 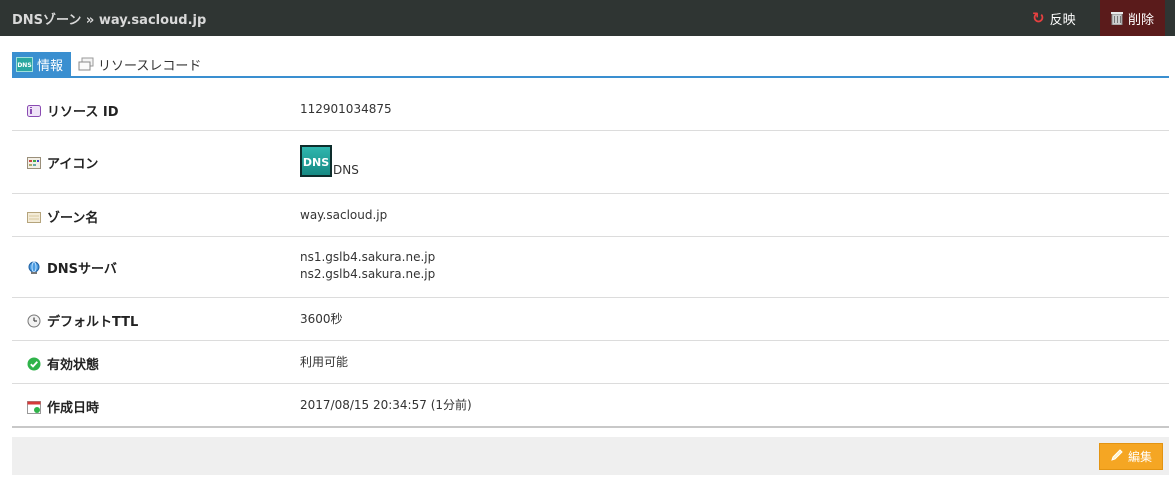 What do you see at coordinates (344, 215) in the screenshot?
I see `zone-name-value: way.sacloud.jp` at bounding box center [344, 215].